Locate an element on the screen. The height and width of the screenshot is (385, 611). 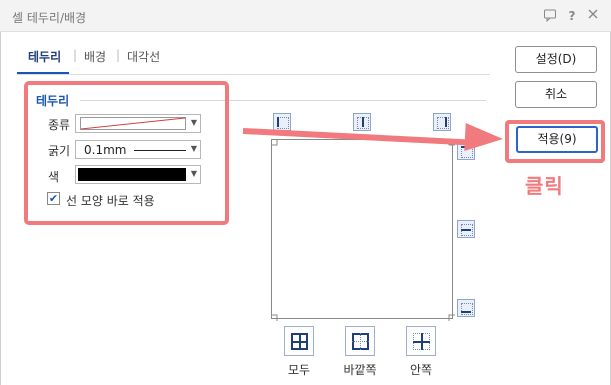
title-bar: 셀 테두리/배경 ? is located at coordinates (305, 16).